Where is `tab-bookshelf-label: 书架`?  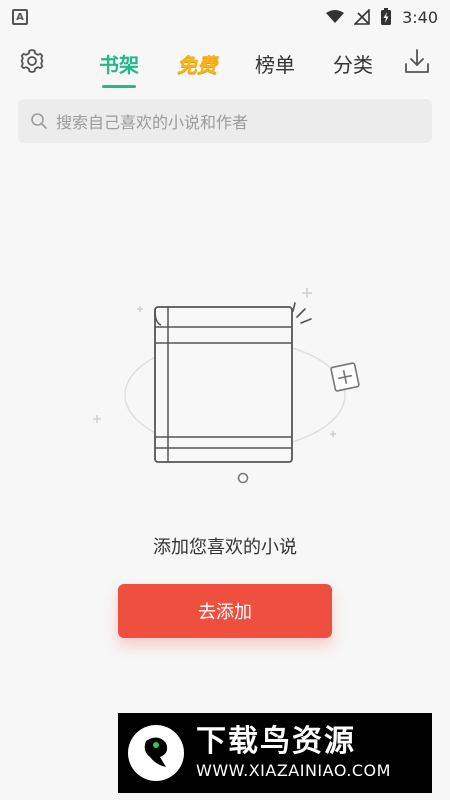
tab-bookshelf-label: 书架 is located at coordinates (119, 64).